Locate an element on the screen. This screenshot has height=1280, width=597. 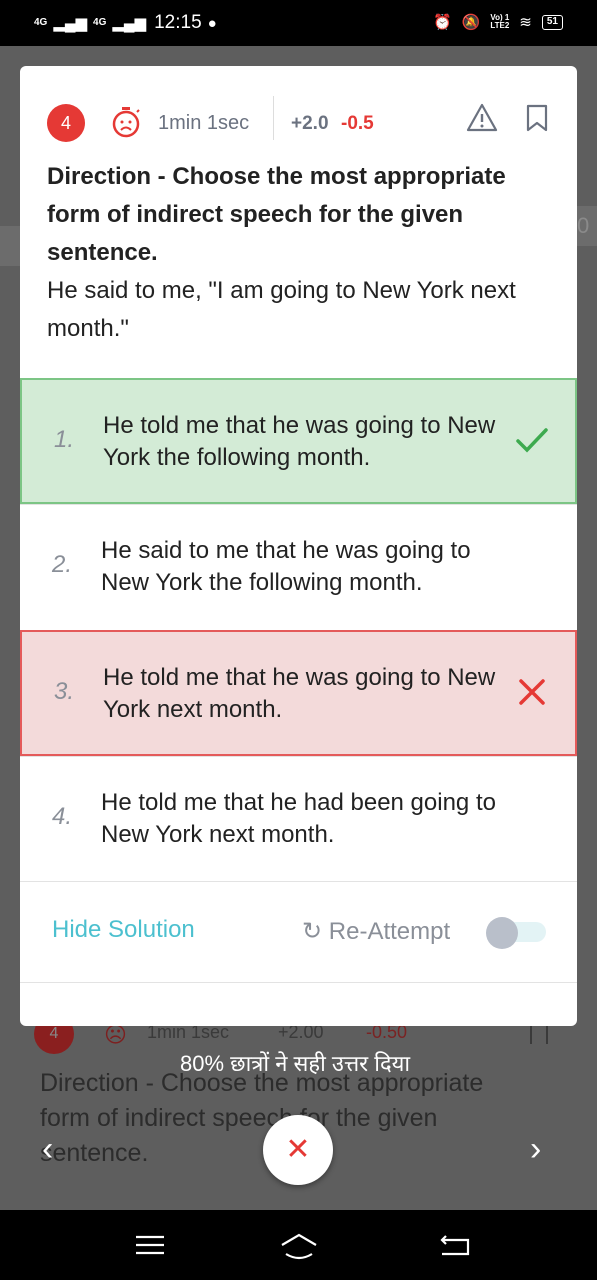
options-bottom-divider is located at coordinates (298, 881).